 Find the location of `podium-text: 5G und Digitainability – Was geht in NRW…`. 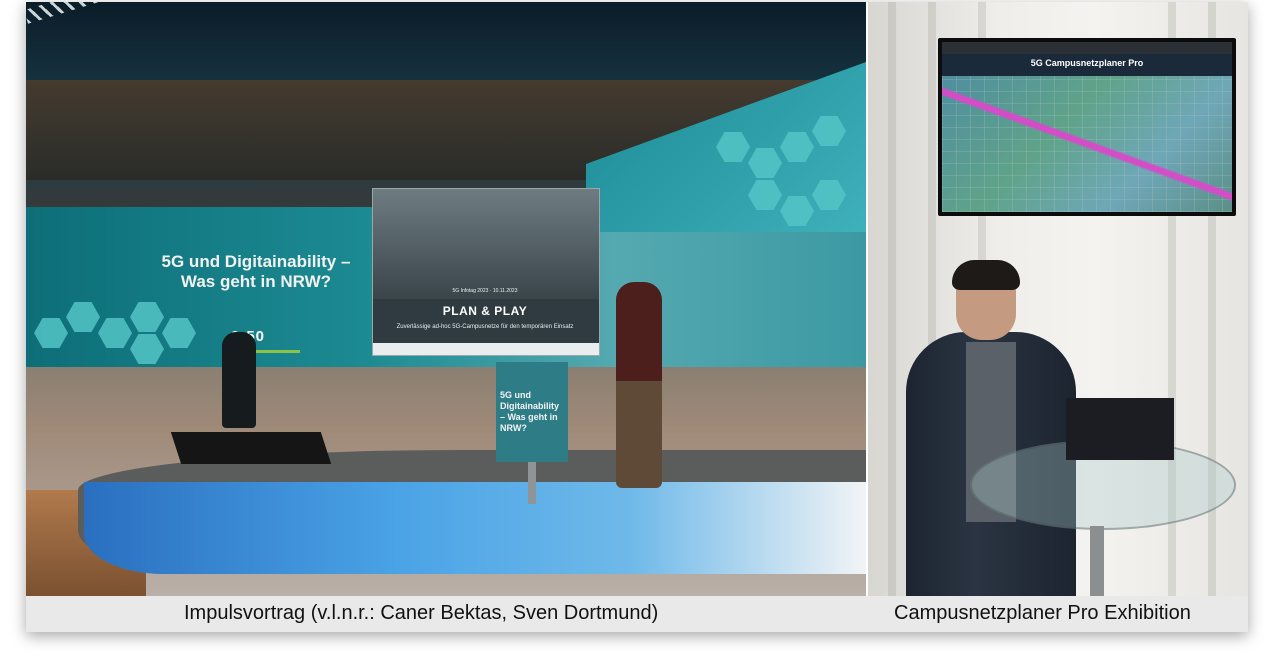

podium-text: 5G und Digitainability – Was geht in NRW… is located at coordinates (530, 411).